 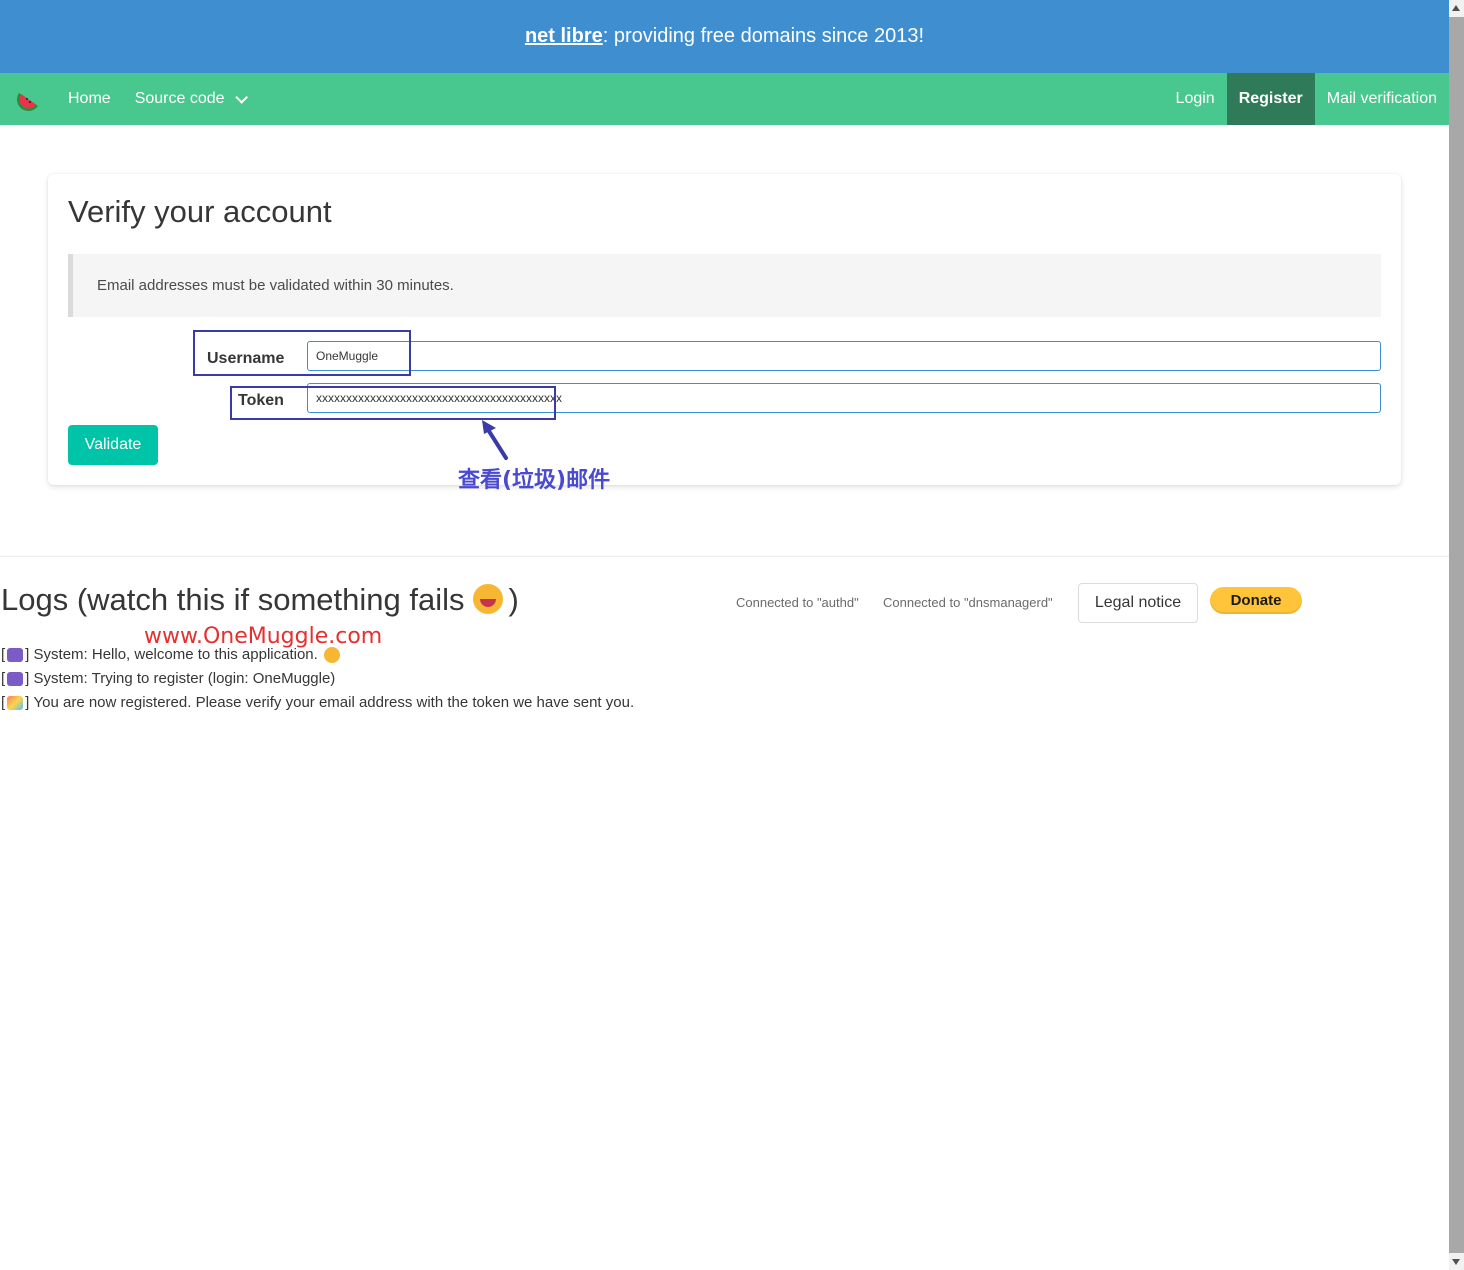 I want to click on status-authd: Connected to "authd", so click(x=797, y=602).